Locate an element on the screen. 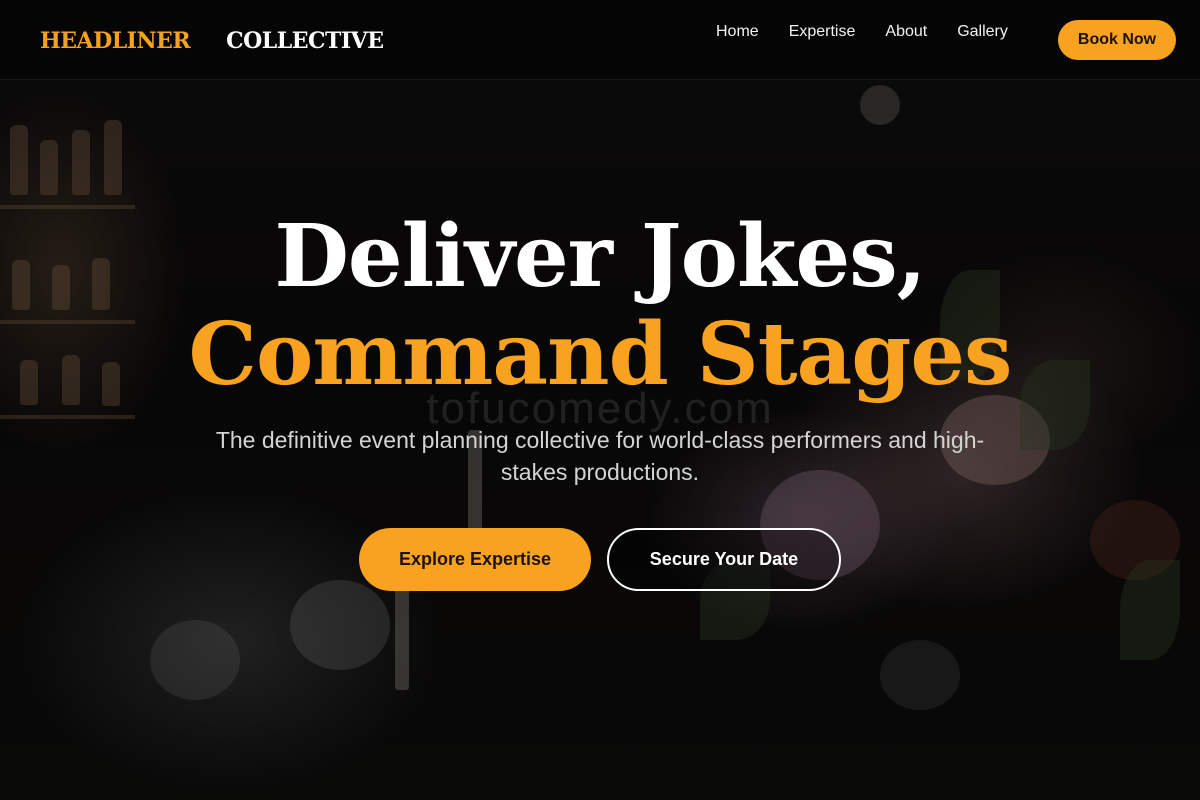 Image resolution: width=1200 pixels, height=800 pixels. nav-link-gallery: Gallery is located at coordinates (982, 32).